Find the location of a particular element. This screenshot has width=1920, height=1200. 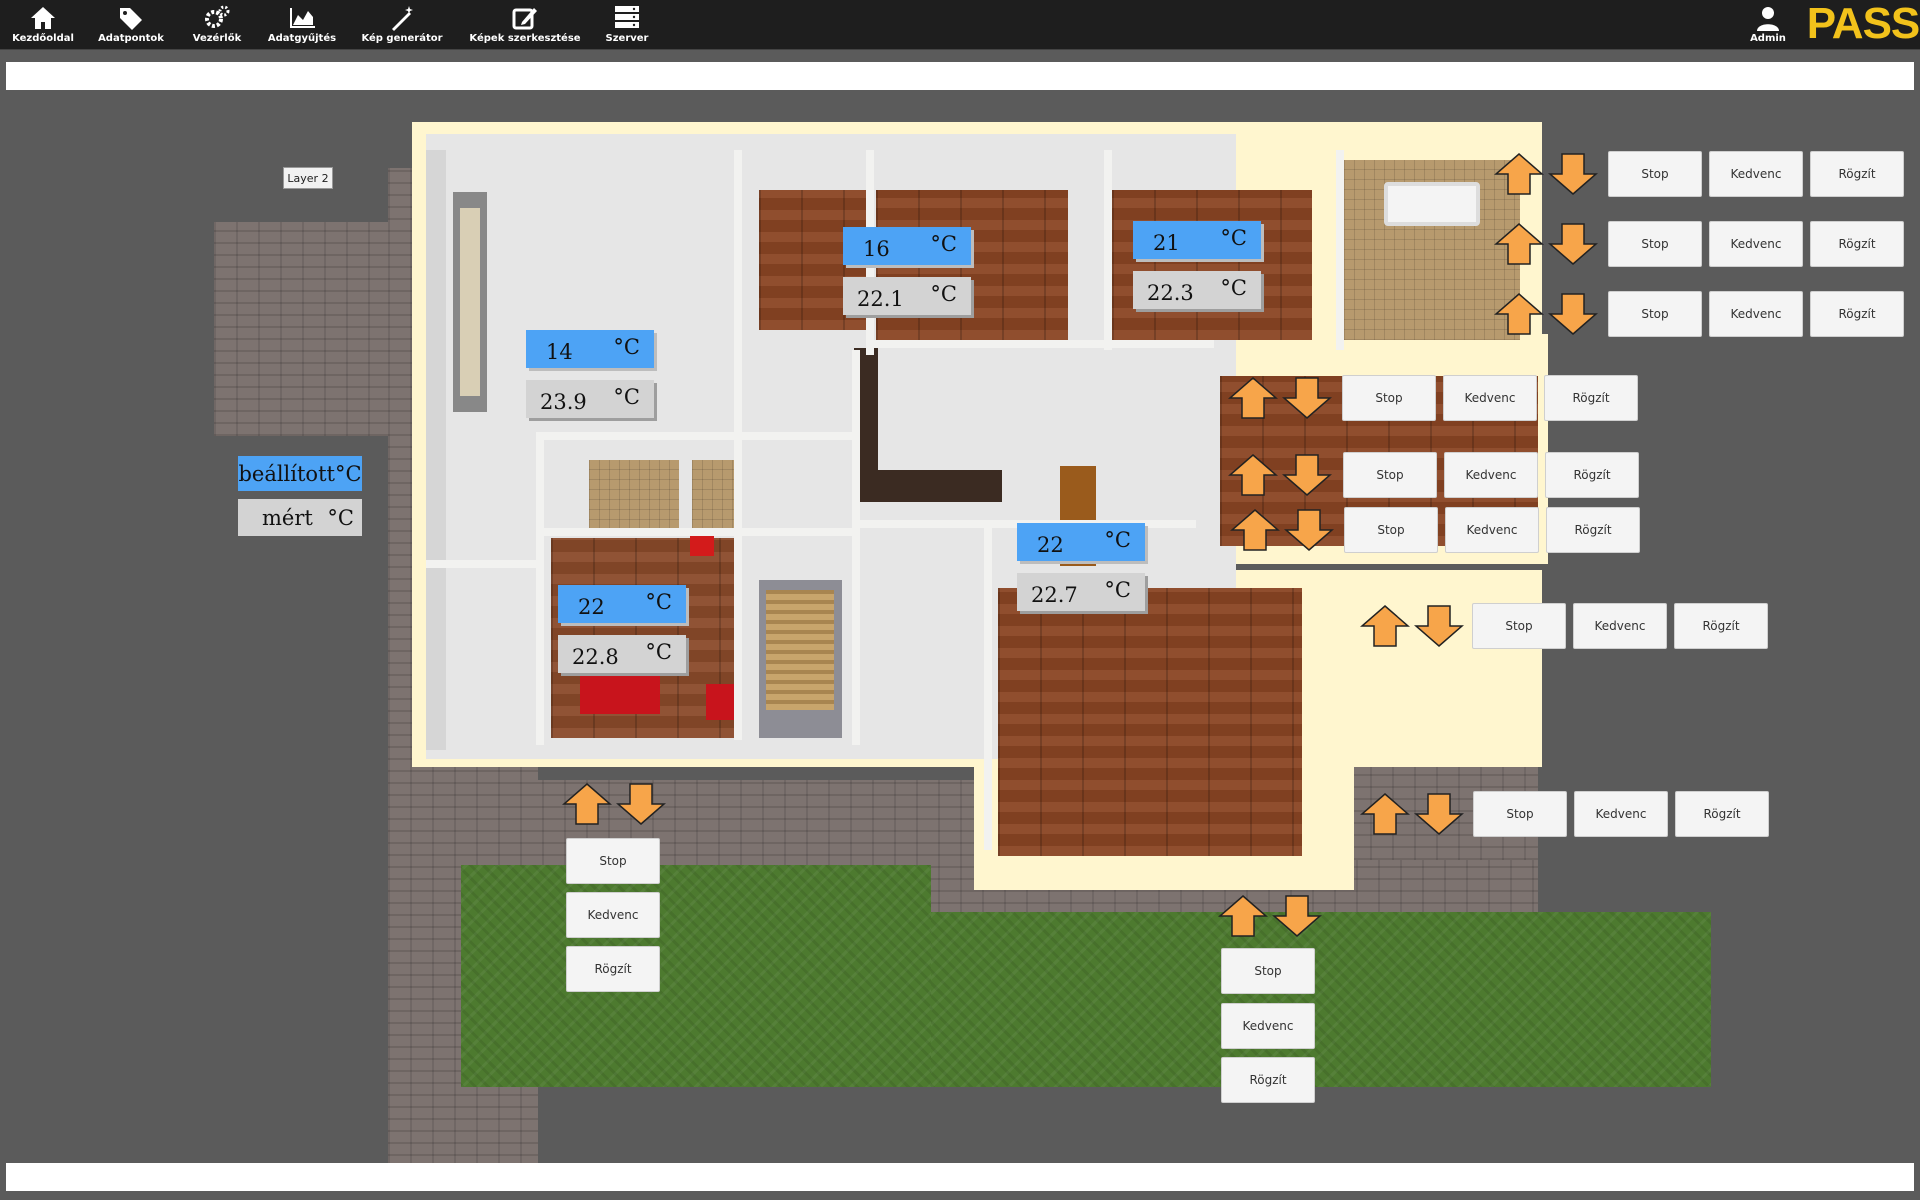

server-icon is located at coordinates (627, 17).